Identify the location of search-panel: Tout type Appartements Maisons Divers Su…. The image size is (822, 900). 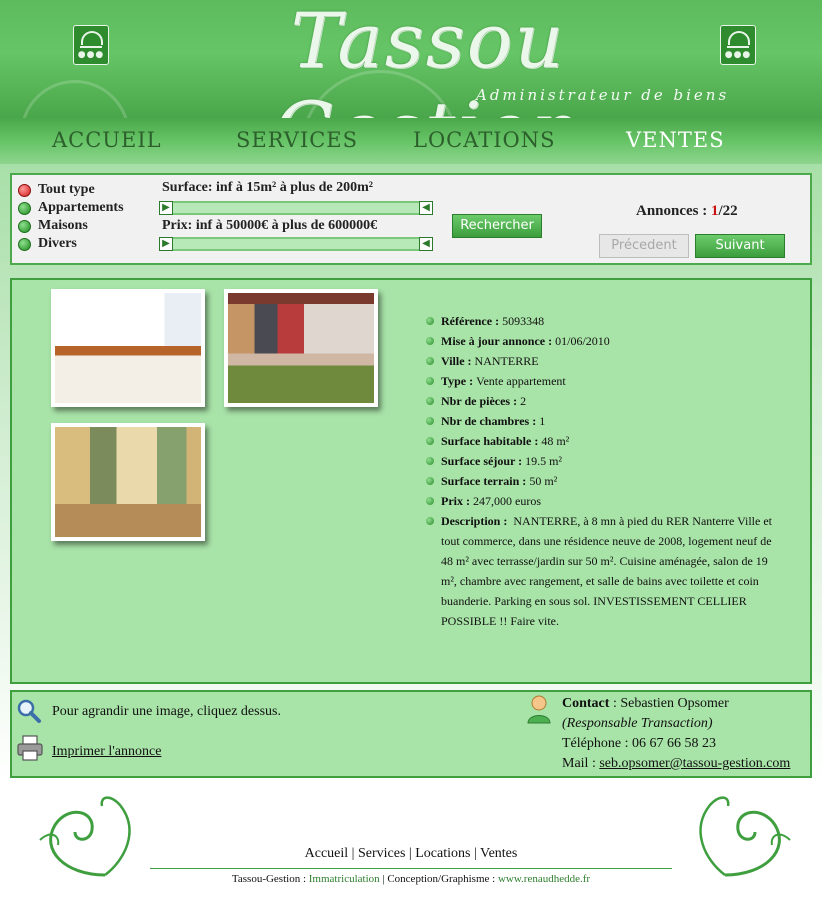
(411, 219).